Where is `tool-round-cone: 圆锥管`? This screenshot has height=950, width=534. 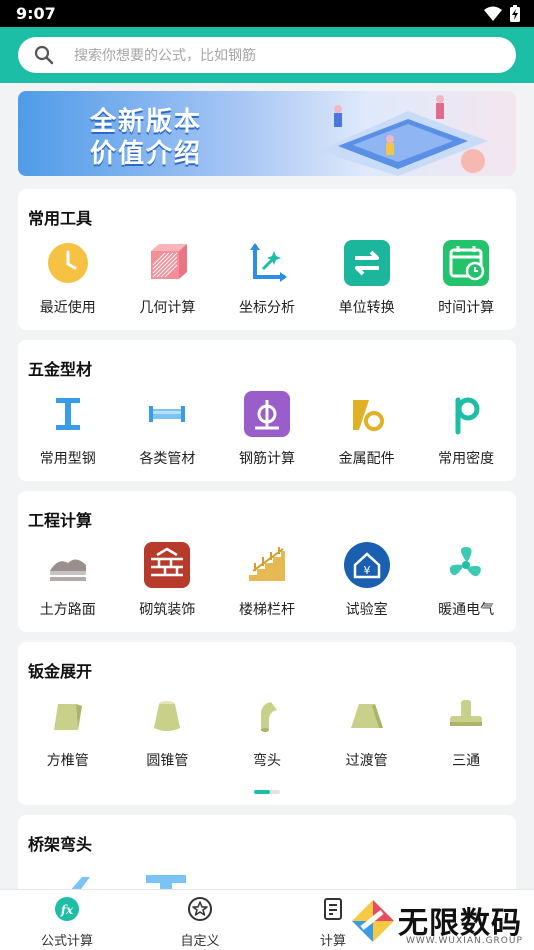 tool-round-cone: 圆锥管 is located at coordinates (168, 731).